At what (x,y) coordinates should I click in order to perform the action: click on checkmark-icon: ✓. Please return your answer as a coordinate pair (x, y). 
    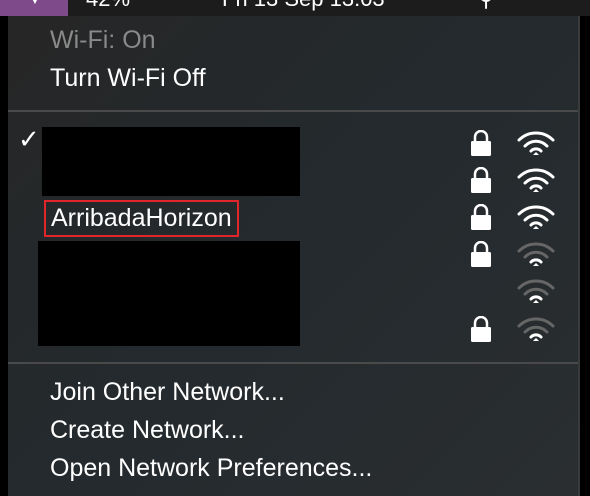
    Looking at the image, I should click on (29, 139).